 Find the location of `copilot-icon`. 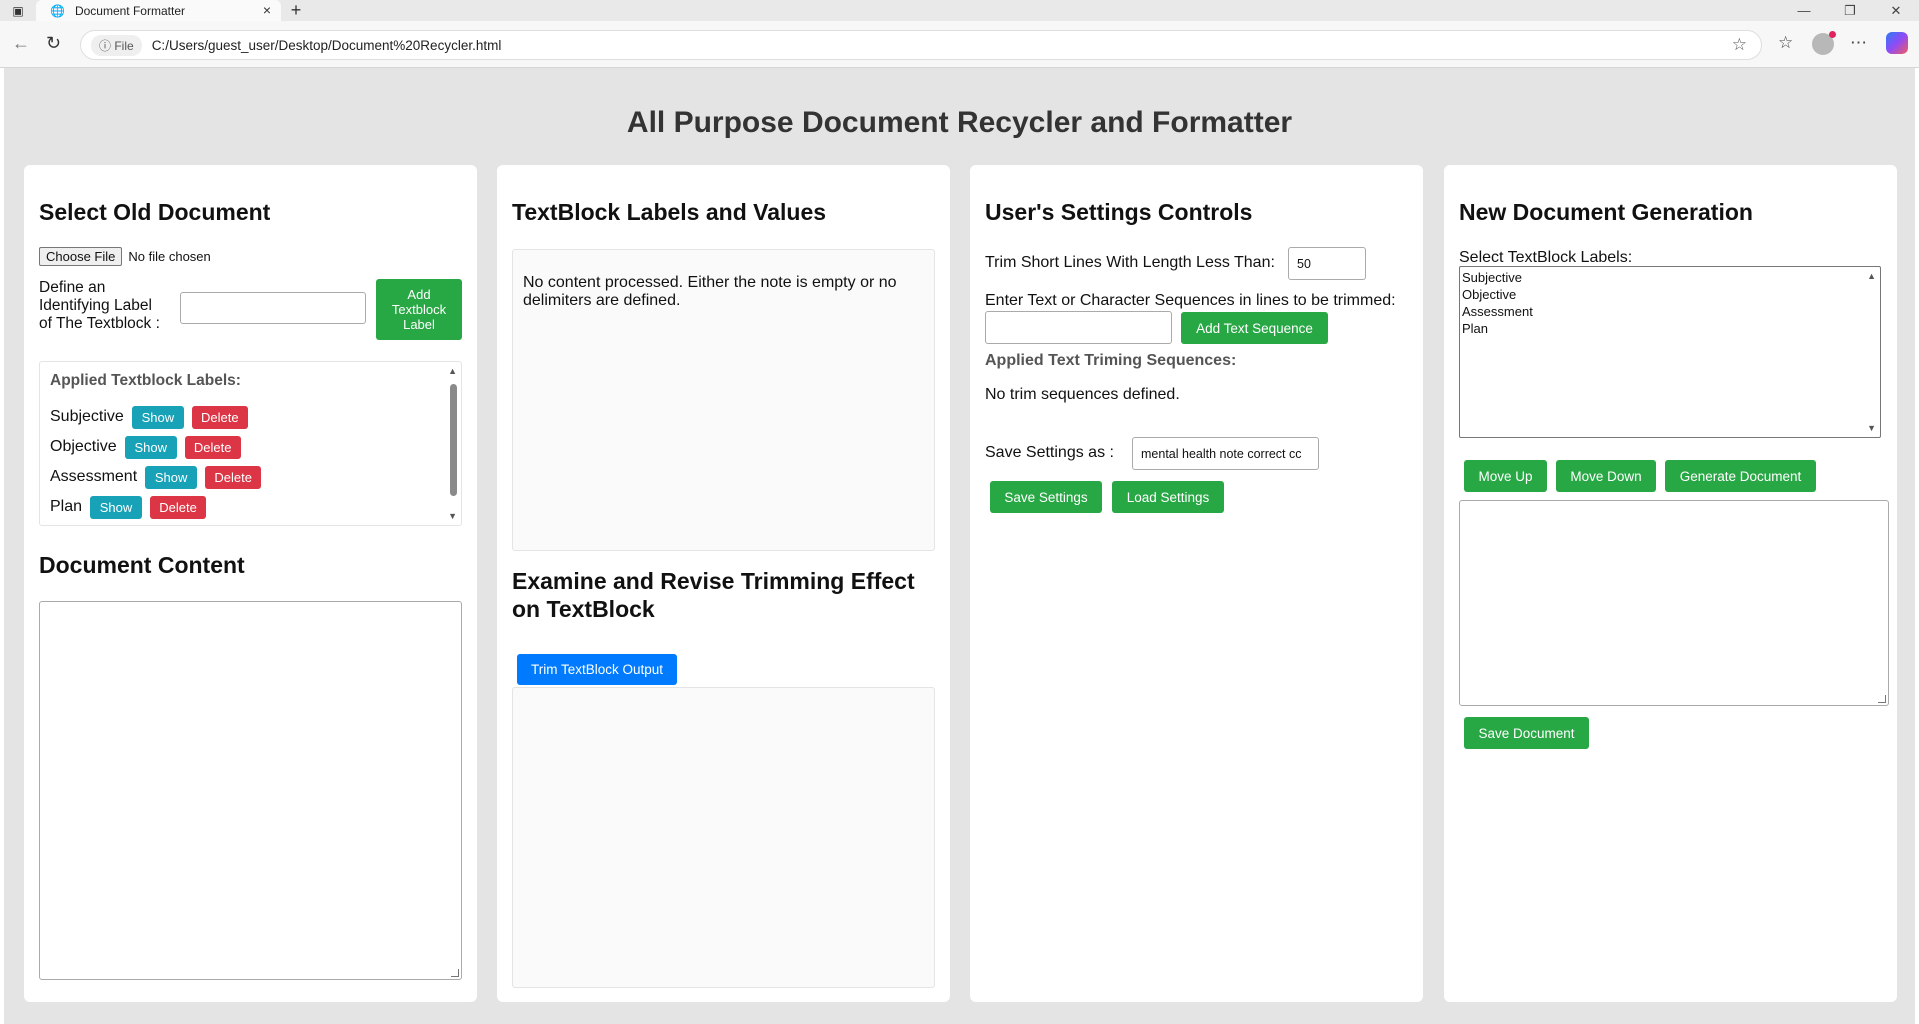

copilot-icon is located at coordinates (1897, 43).